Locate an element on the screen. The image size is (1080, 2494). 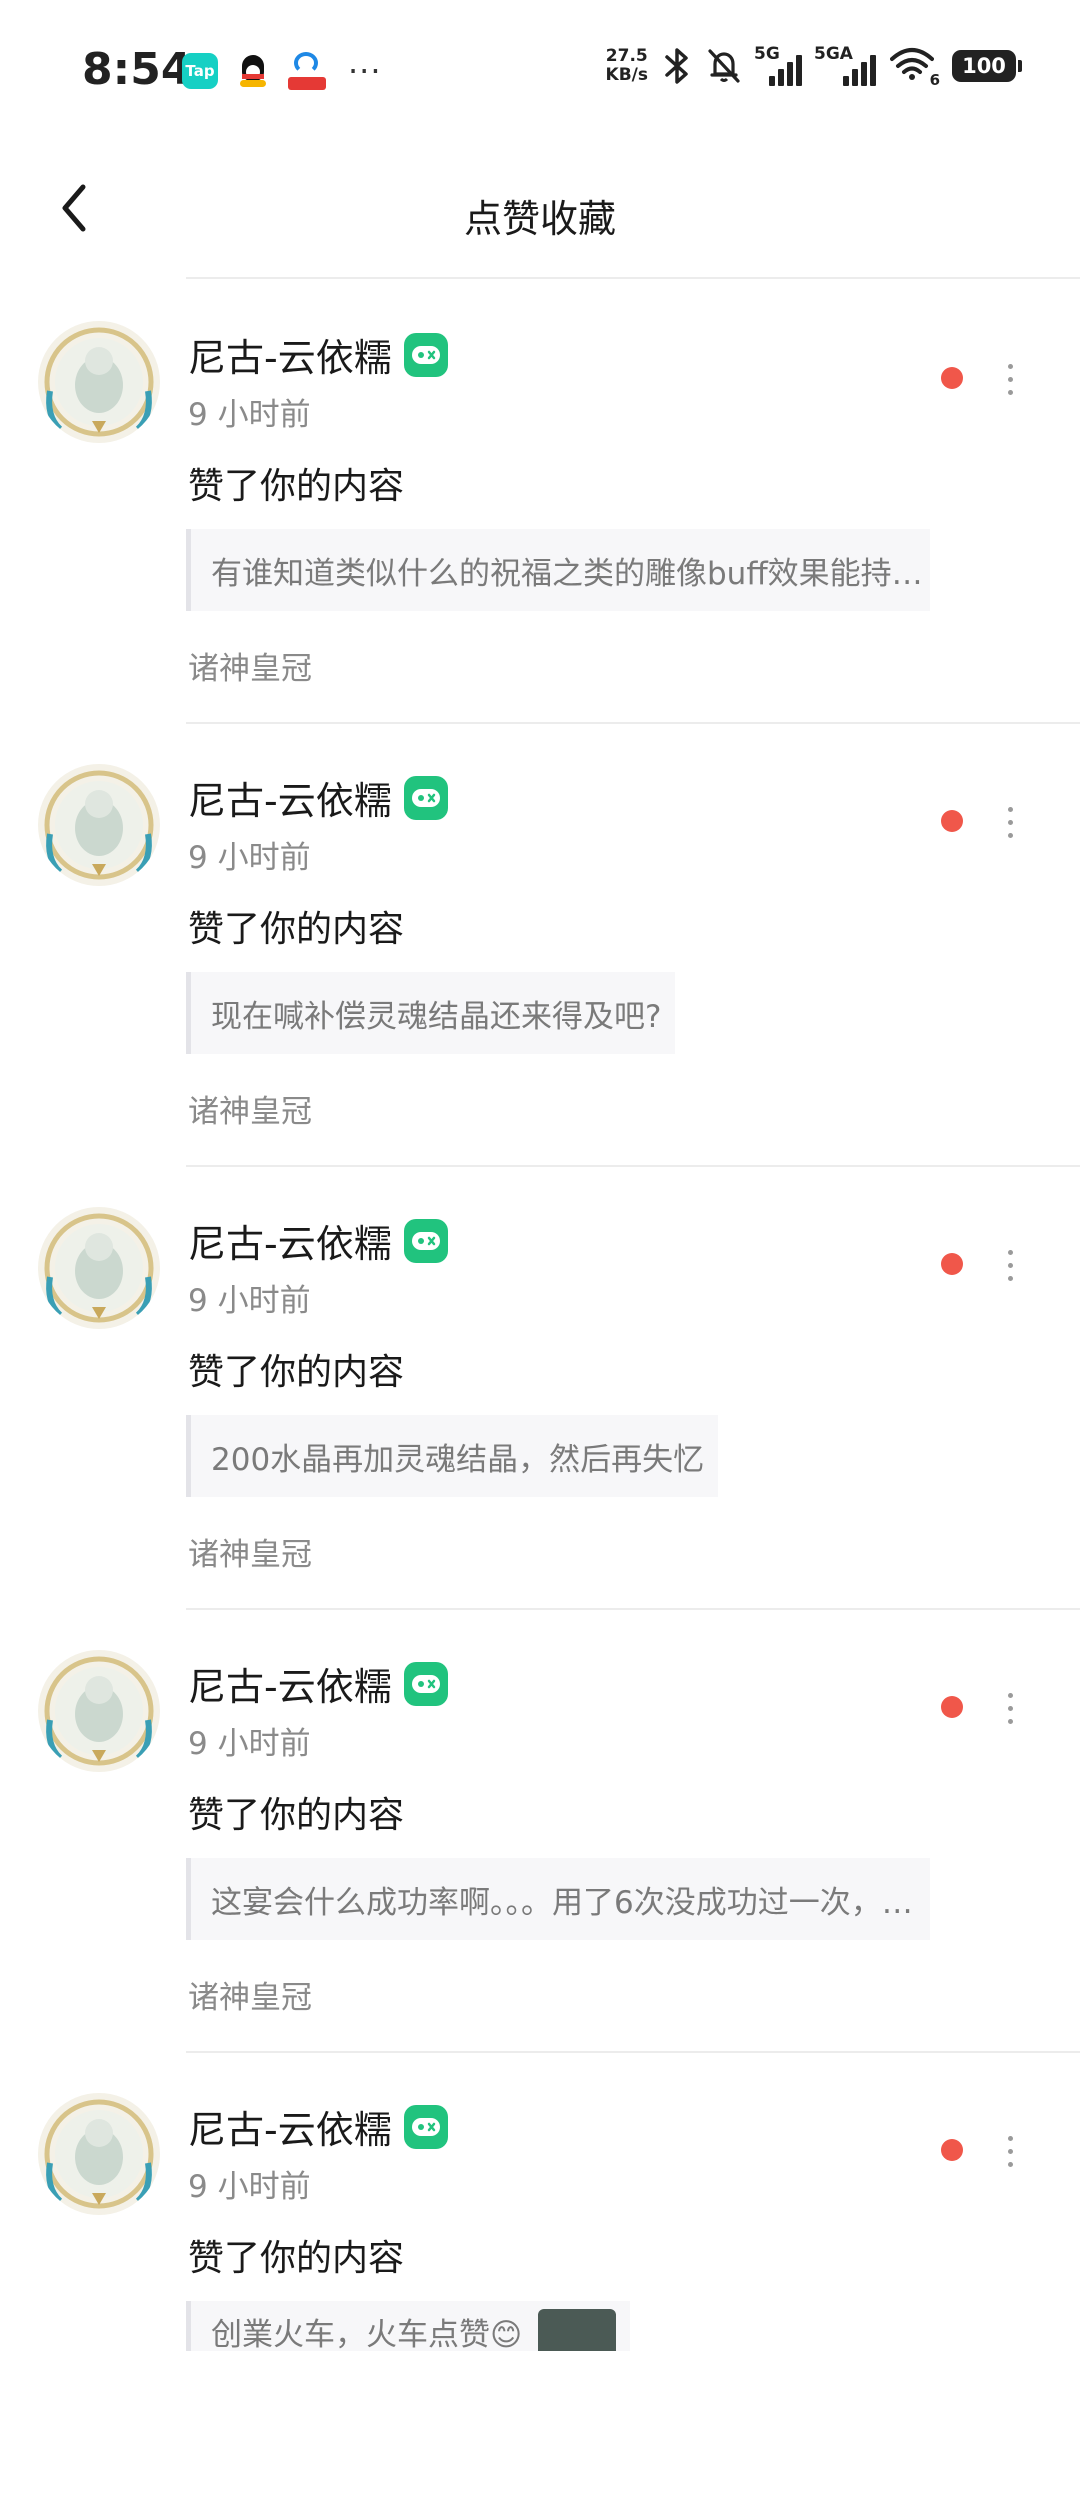
quoted-text: 创業火车，火车点赞😊 is located at coordinates (367, 2334).